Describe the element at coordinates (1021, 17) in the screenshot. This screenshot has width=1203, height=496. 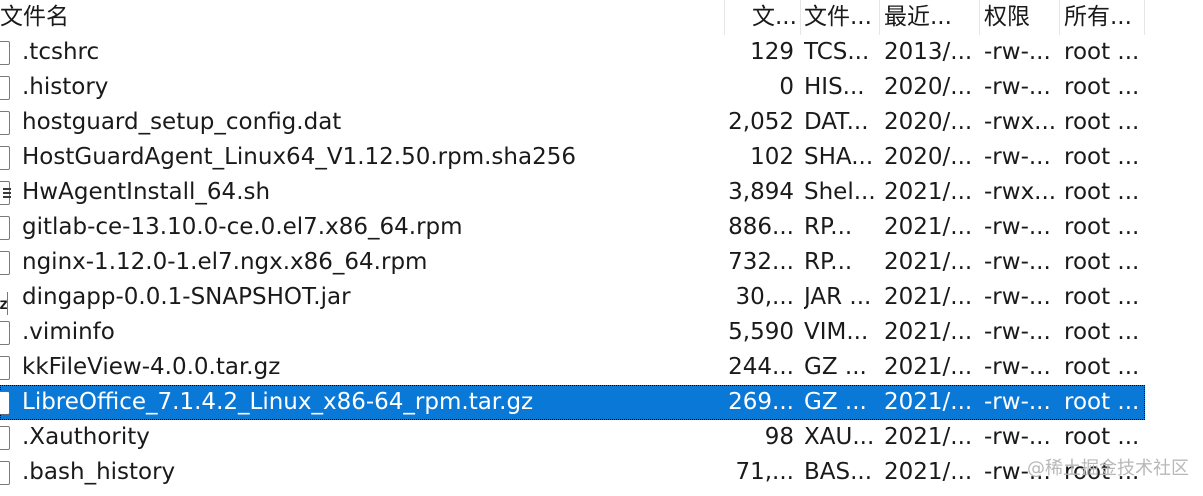
I see `column-header-permissions: 权限` at that location.